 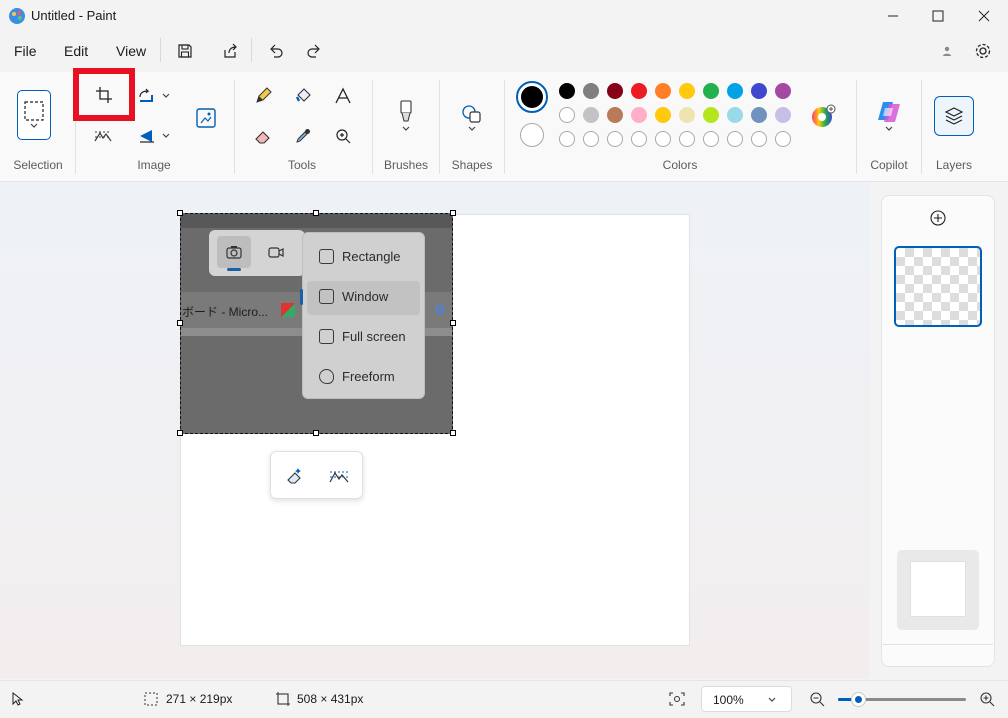 What do you see at coordinates (938, 218) in the screenshot?
I see `add-layer-icon` at bounding box center [938, 218].